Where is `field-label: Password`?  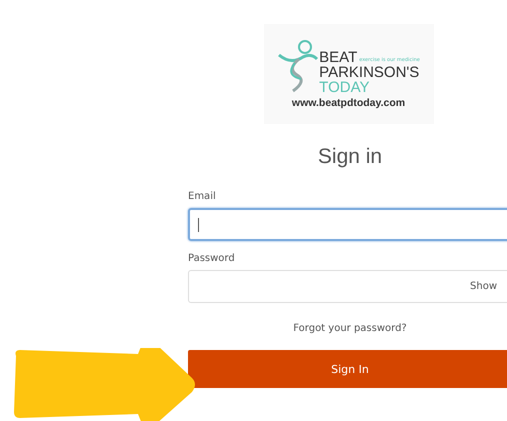
field-label: Password is located at coordinates (212, 258).